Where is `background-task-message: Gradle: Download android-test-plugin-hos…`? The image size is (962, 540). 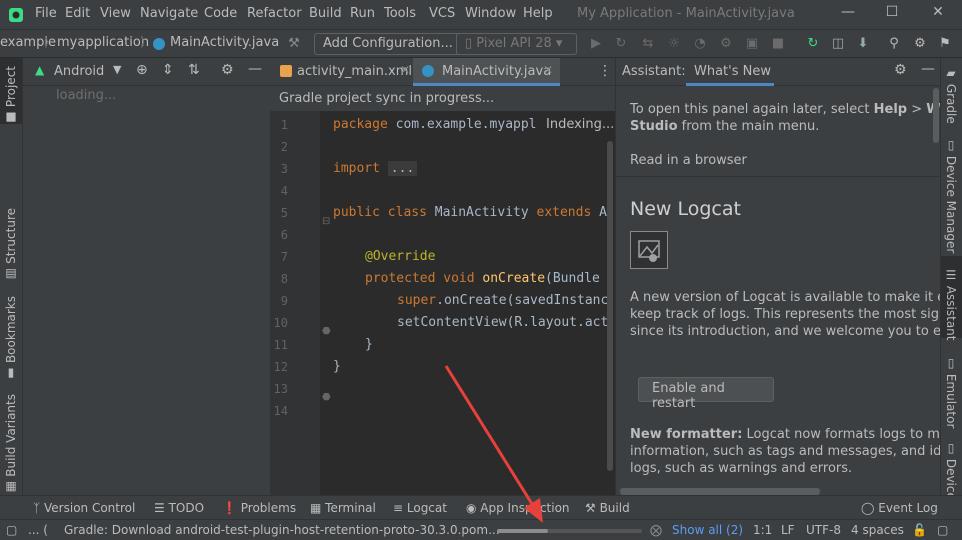 background-task-message: Gradle: Download android-test-plugin-hos… is located at coordinates (282, 530).